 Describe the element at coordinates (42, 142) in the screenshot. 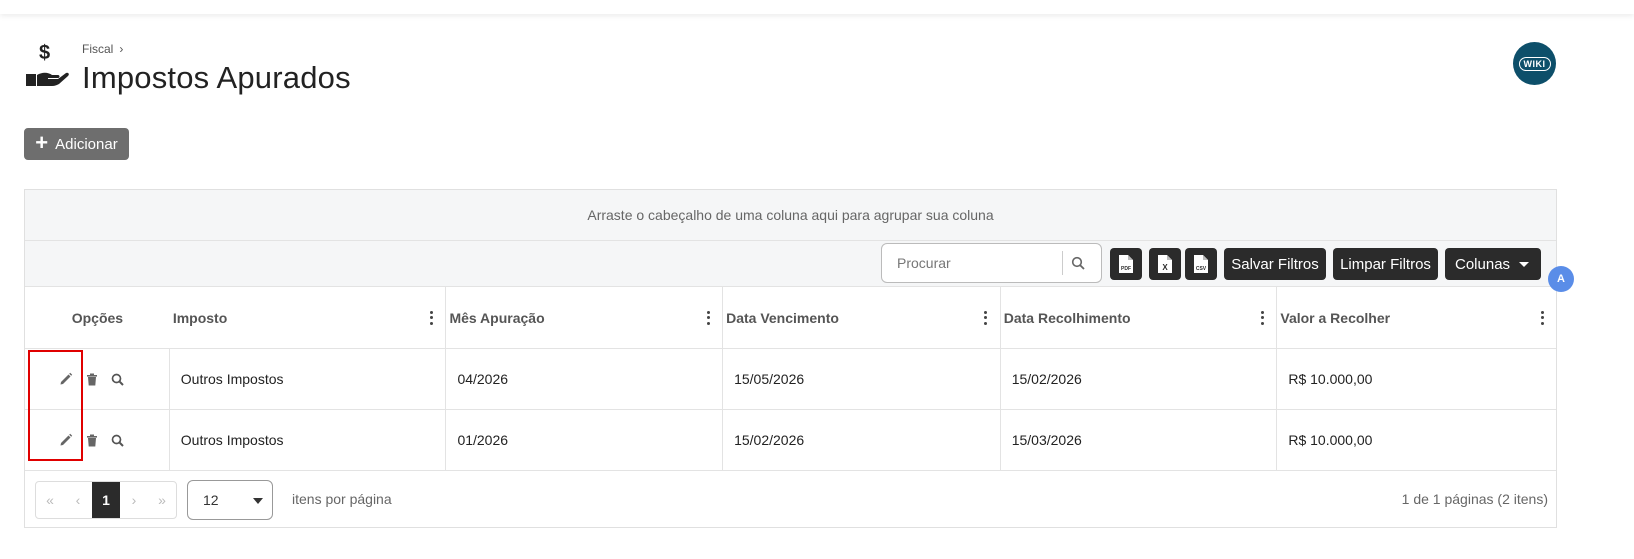

I see `plus-icon: +` at that location.